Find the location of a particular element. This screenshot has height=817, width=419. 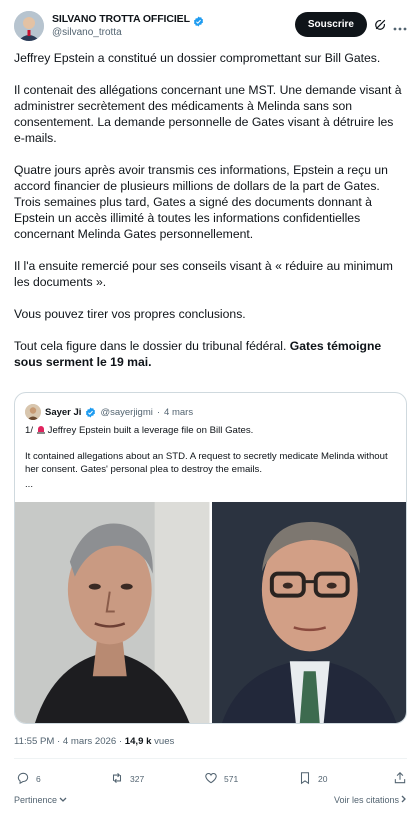

share-icon is located at coordinates (400, 779).